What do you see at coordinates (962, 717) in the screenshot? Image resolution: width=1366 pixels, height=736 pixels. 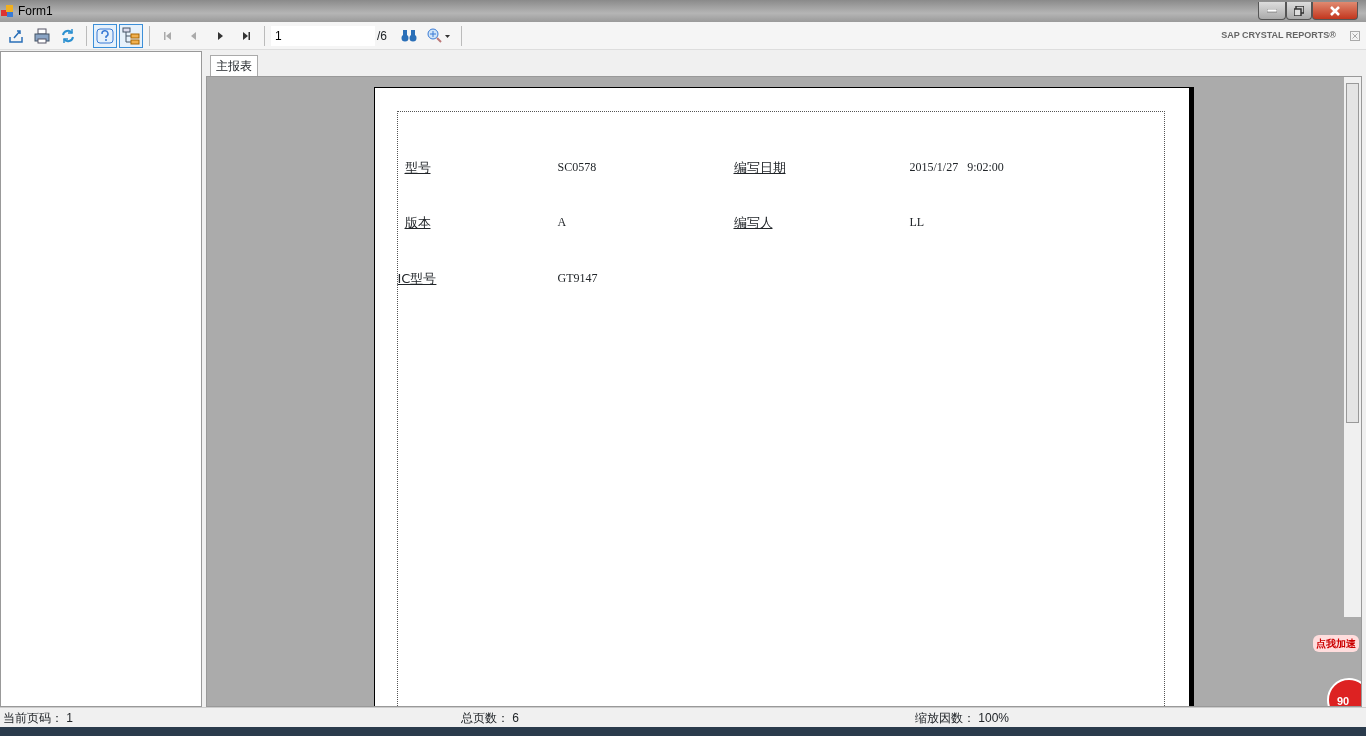 I see `status-text: 缩放因数： 100%` at bounding box center [962, 717].